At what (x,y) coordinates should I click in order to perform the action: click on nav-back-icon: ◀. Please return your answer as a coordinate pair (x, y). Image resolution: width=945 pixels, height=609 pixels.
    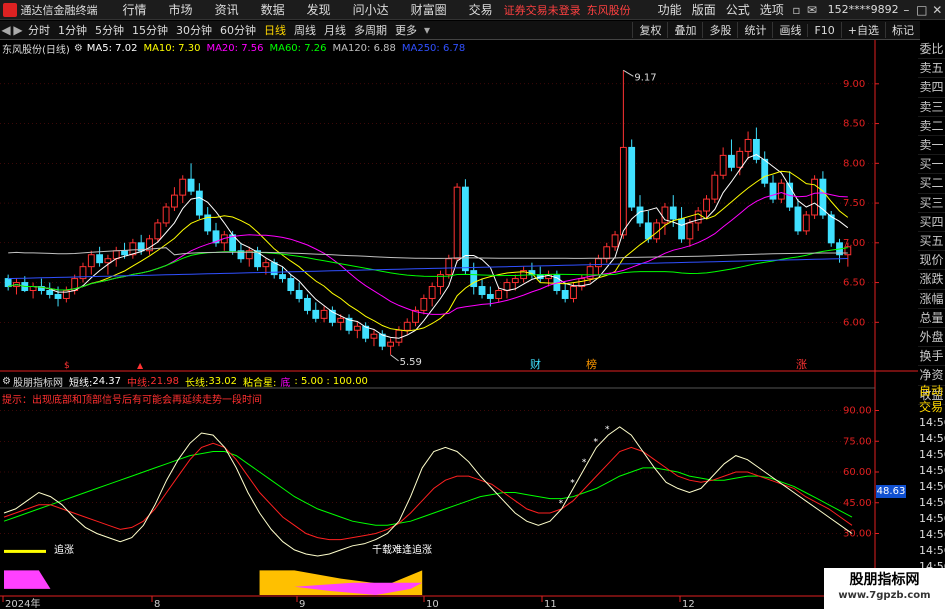
    Looking at the image, I should click on (6, 30).